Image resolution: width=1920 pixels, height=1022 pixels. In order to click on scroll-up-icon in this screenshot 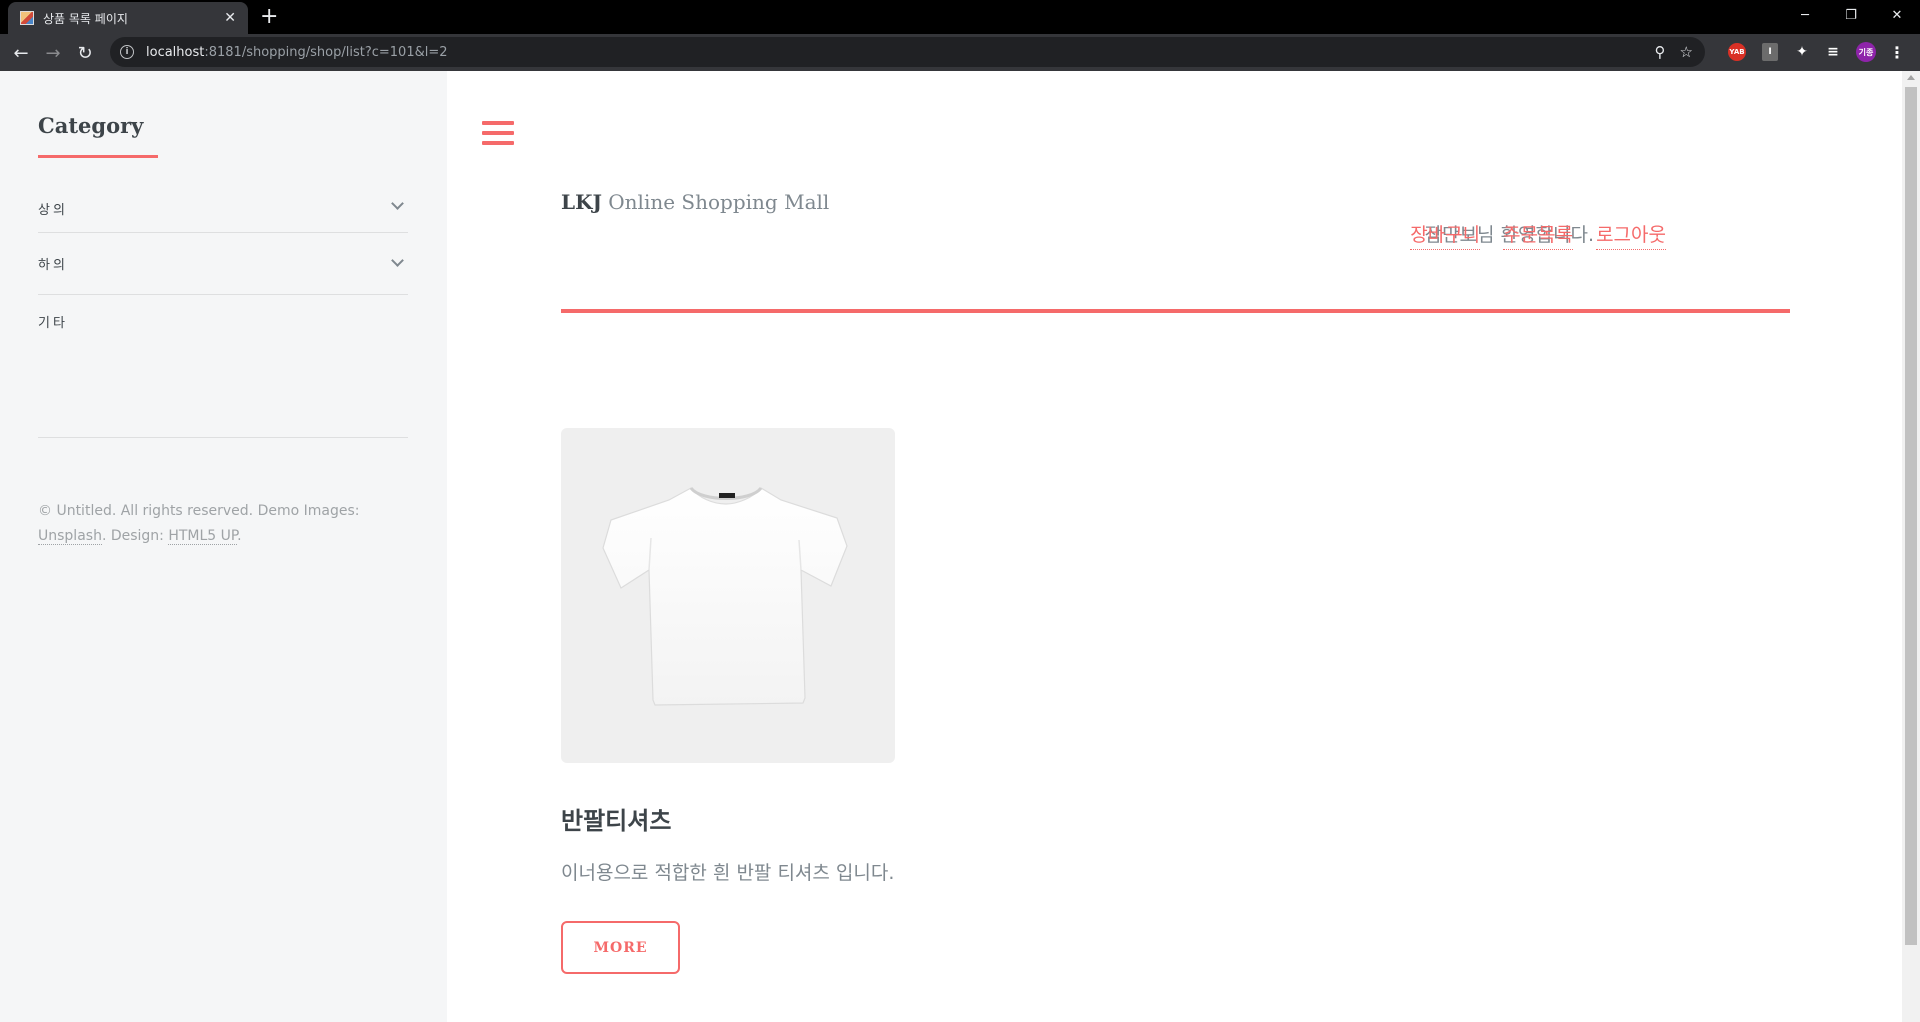, I will do `click(1911, 77)`.